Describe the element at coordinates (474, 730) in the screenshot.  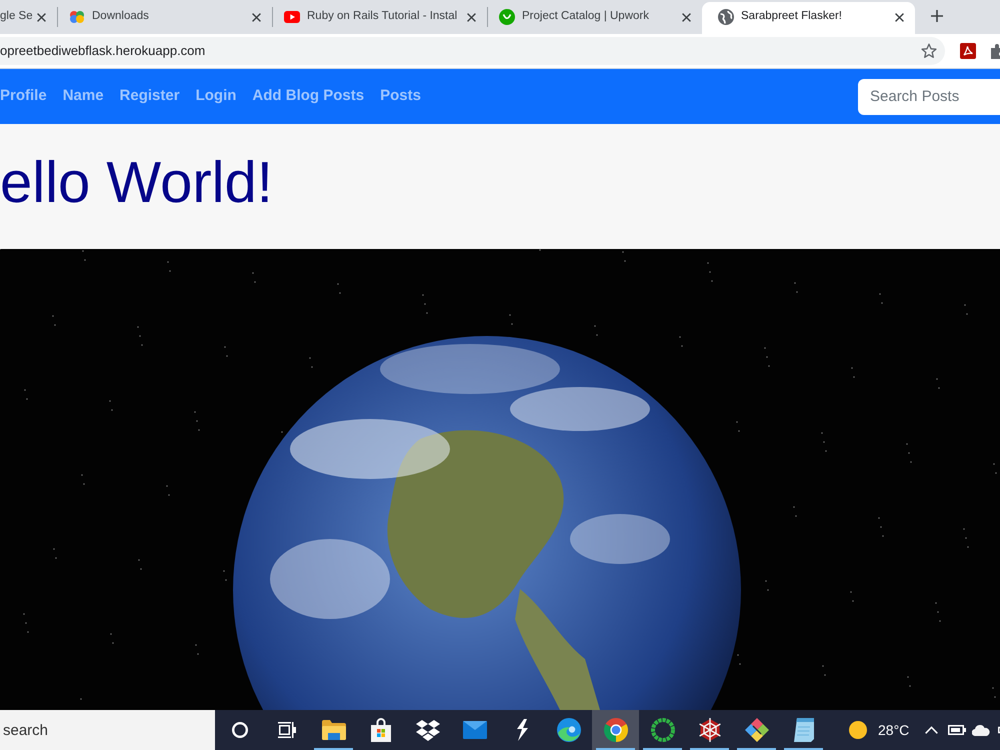
I see `envelope-icon` at that location.